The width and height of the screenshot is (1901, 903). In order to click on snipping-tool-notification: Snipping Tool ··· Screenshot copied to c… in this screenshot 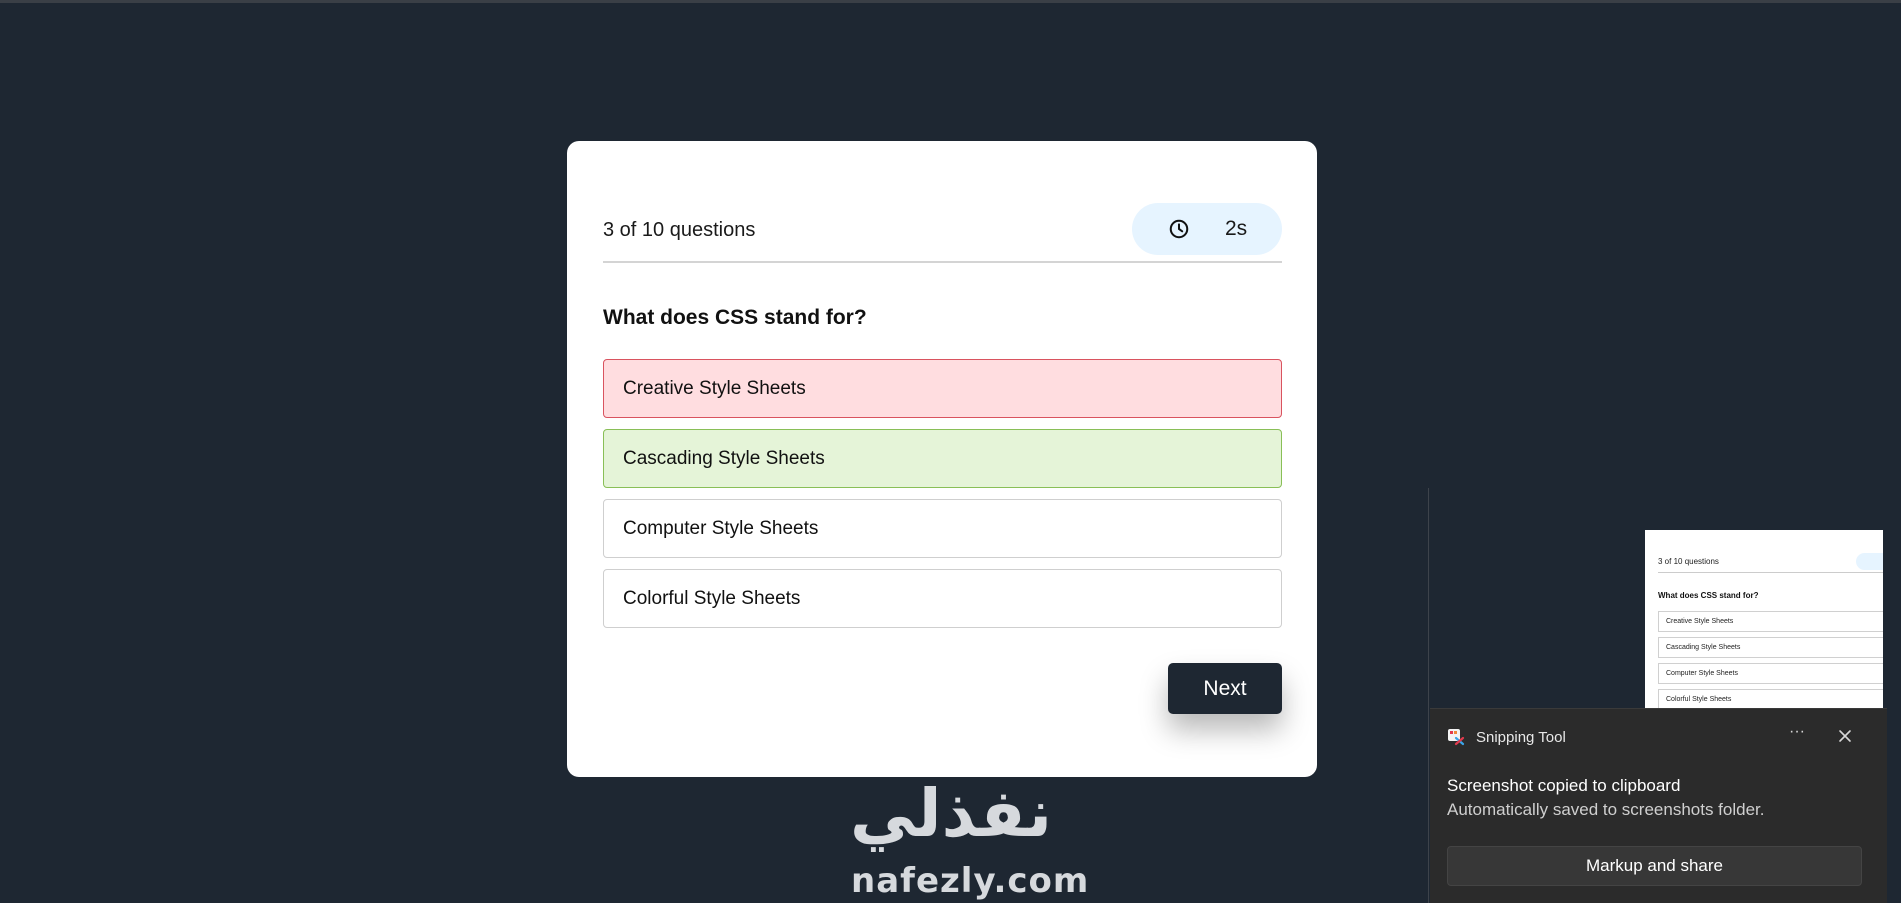, I will do `click(1658, 805)`.